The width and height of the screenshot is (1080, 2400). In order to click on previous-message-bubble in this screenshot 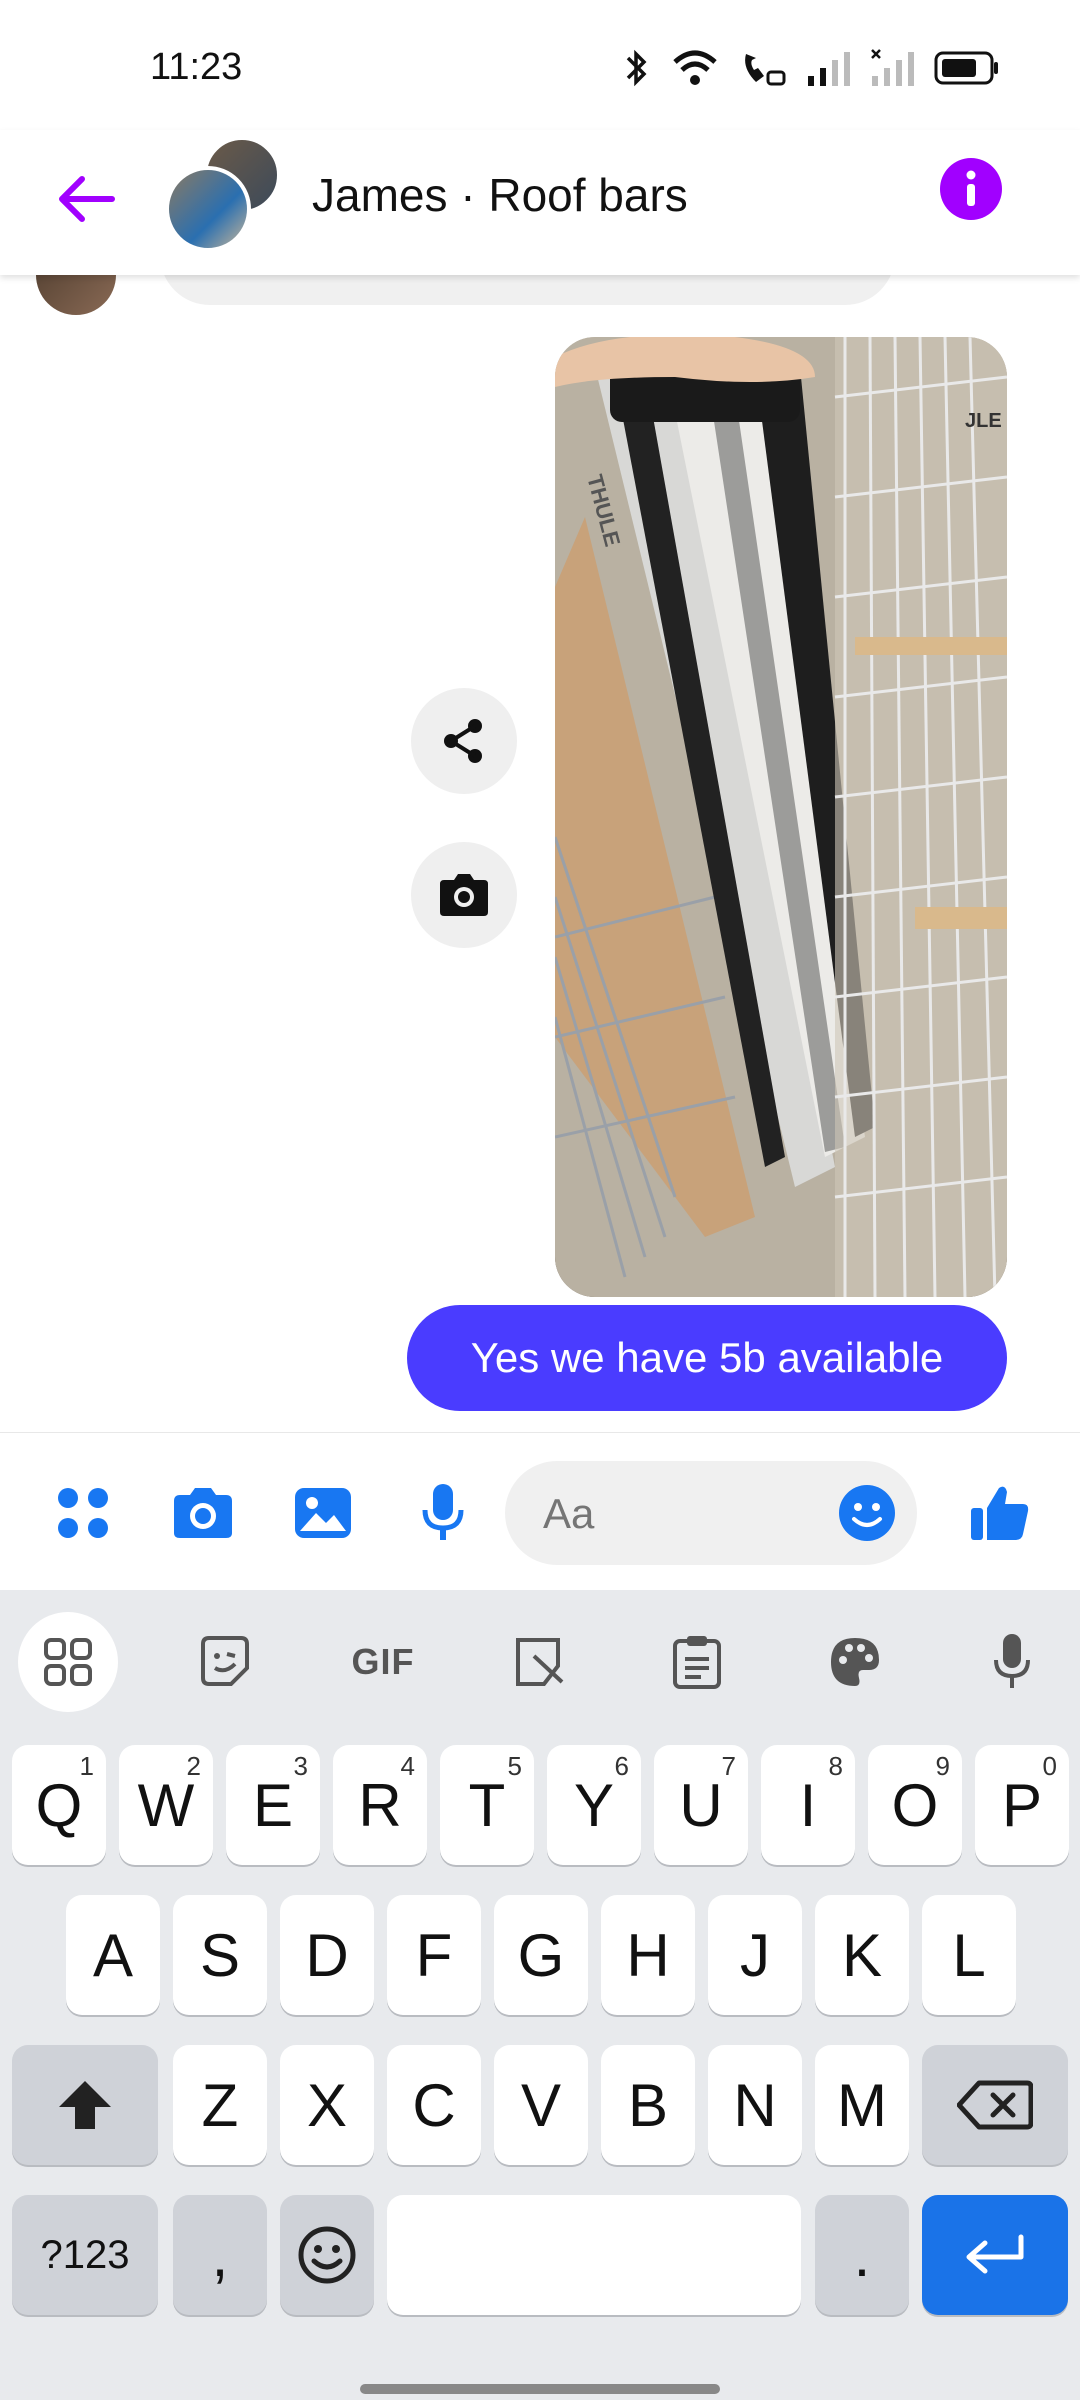, I will do `click(527, 290)`.